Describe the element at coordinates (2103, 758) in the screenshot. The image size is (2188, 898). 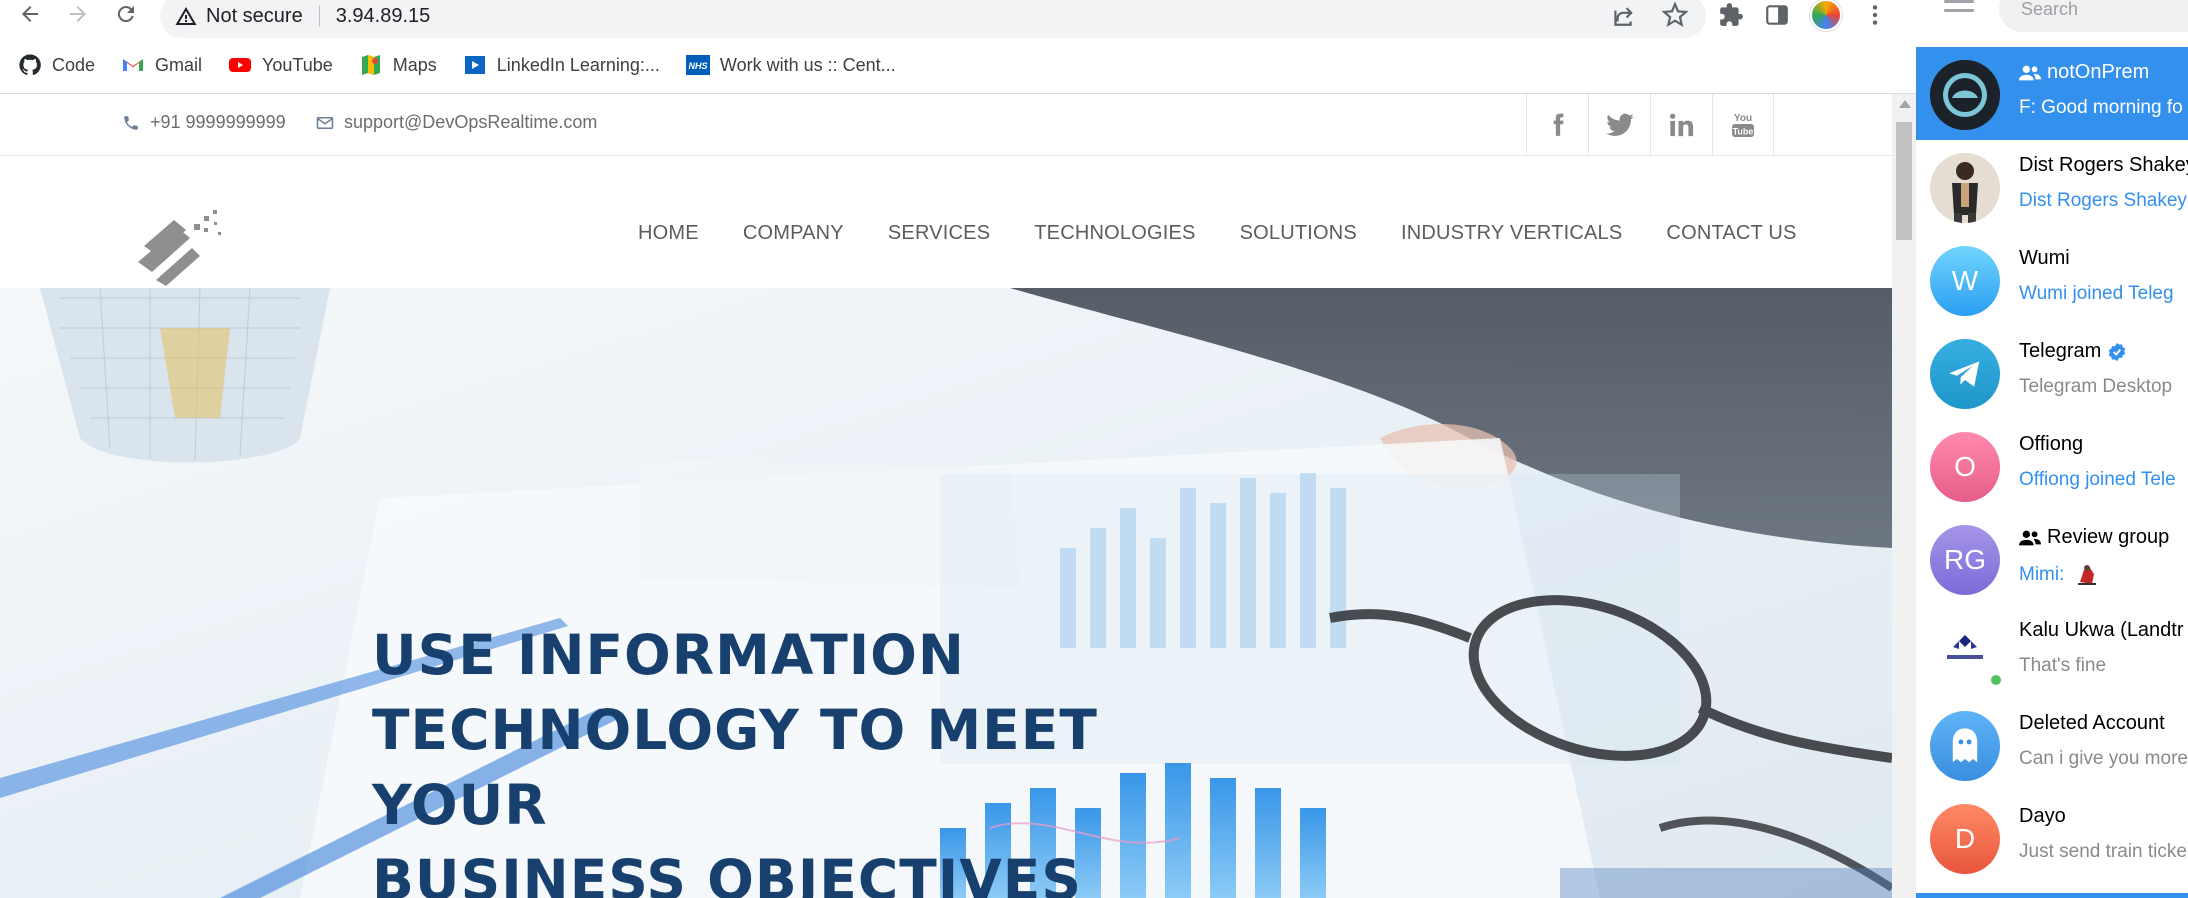
I see `chat-last-message: Can i give you more` at that location.